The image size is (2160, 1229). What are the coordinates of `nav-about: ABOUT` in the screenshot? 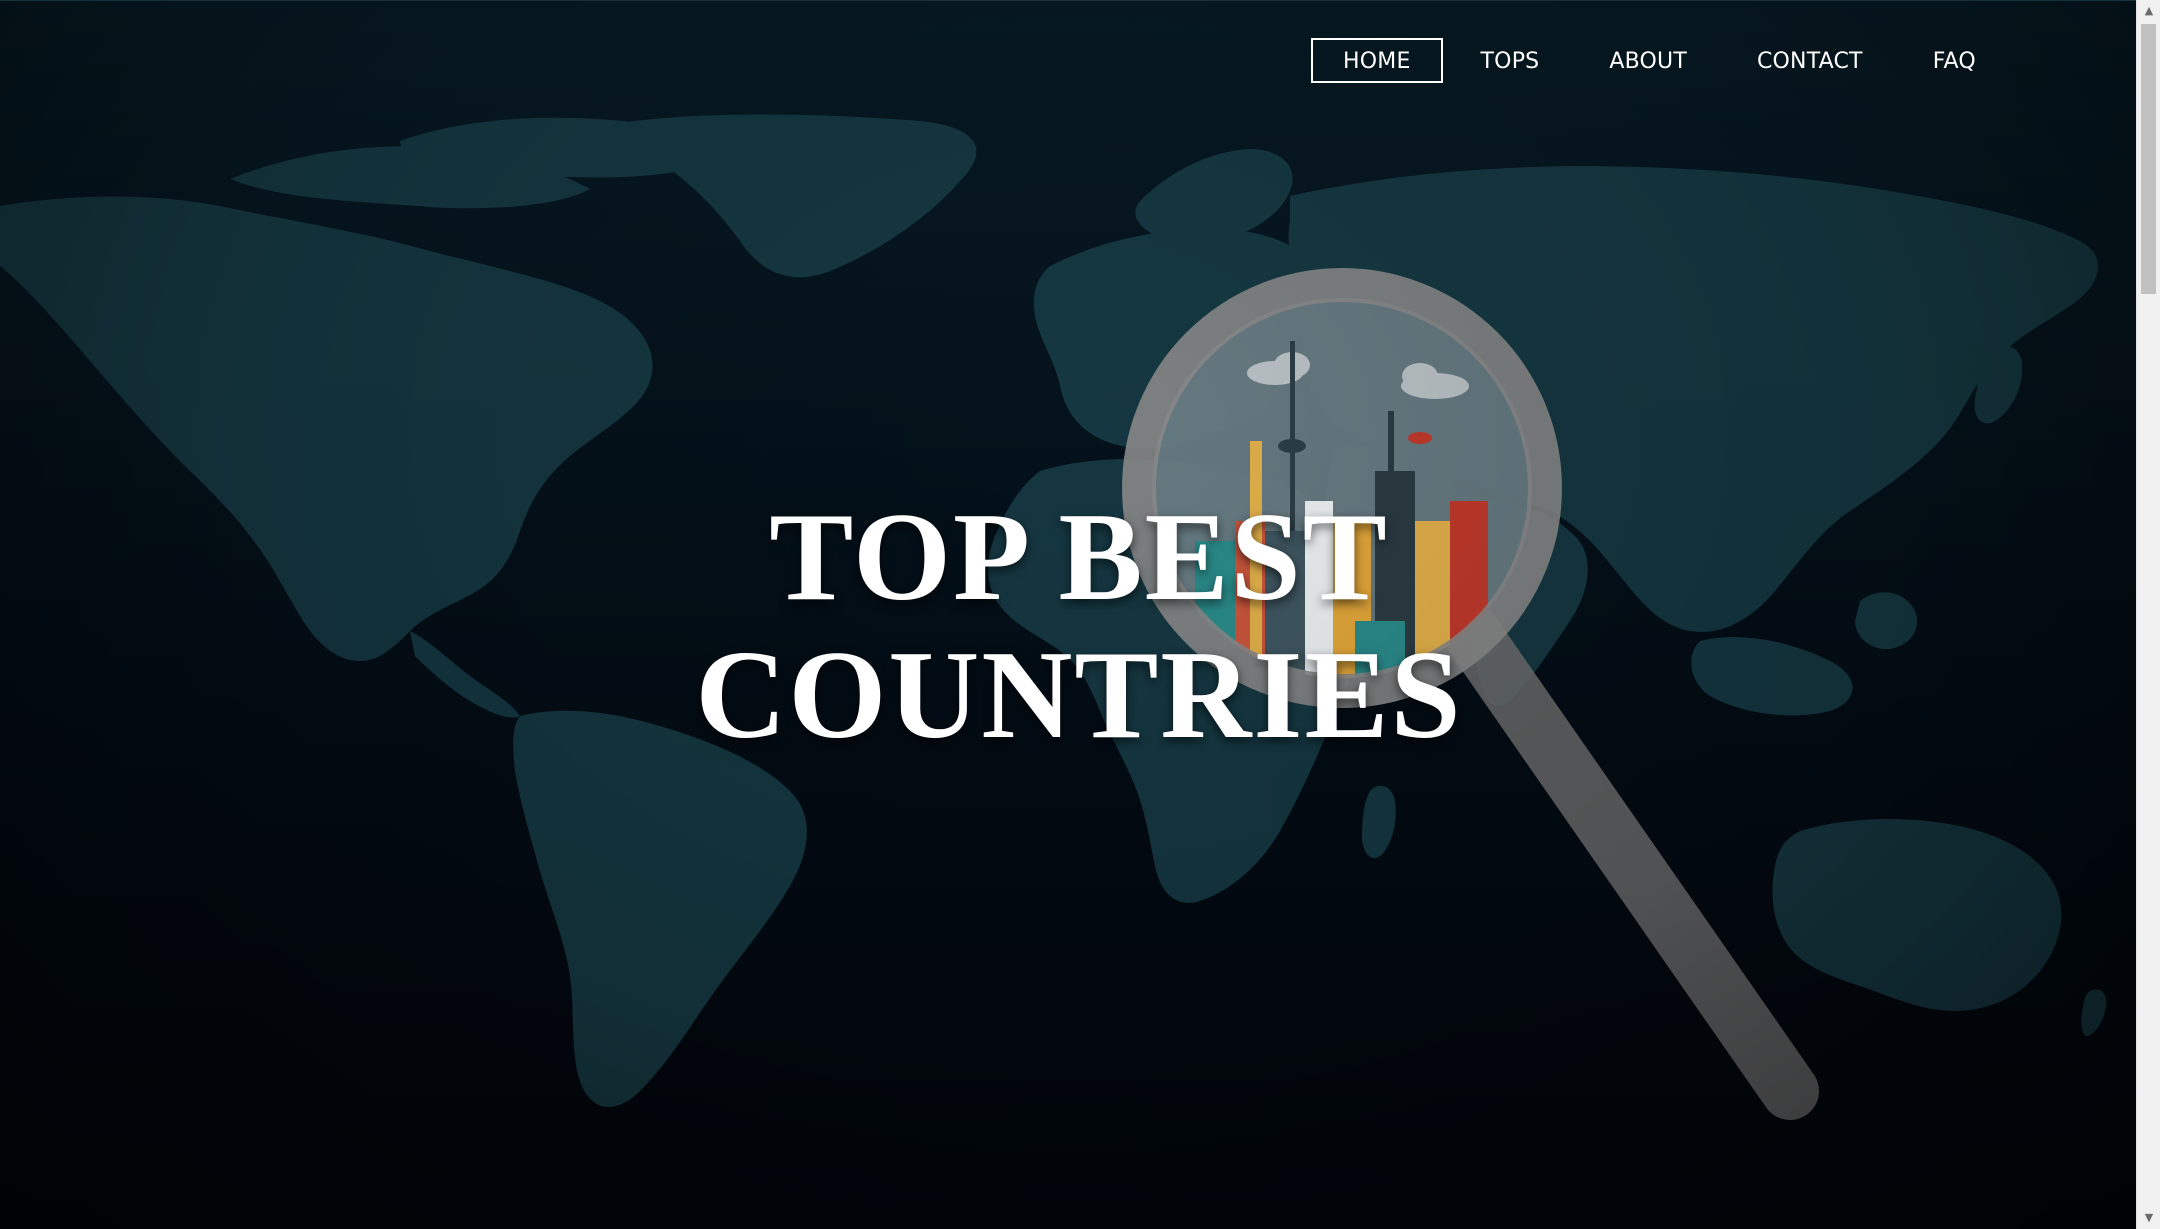 It's located at (1648, 60).